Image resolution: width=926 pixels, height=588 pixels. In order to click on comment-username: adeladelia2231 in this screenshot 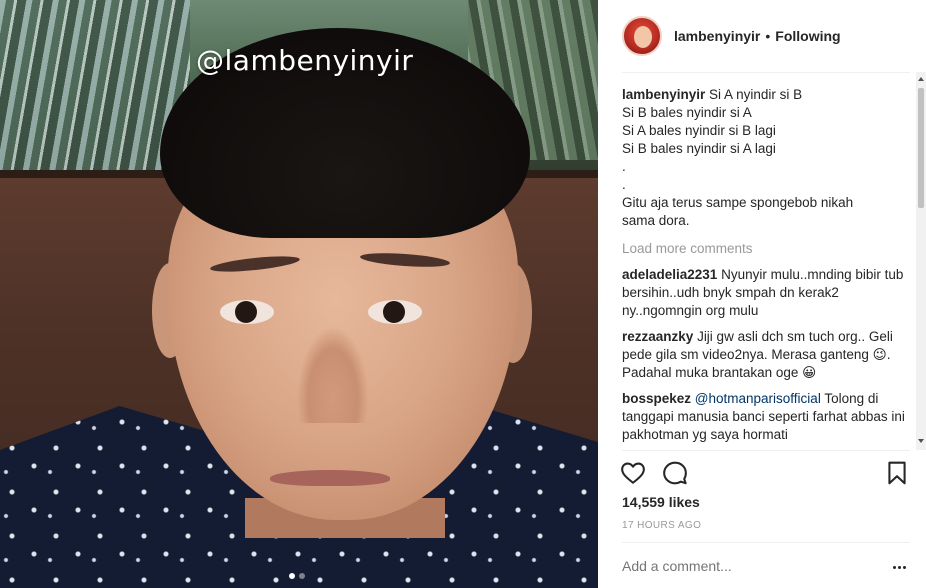, I will do `click(669, 274)`.